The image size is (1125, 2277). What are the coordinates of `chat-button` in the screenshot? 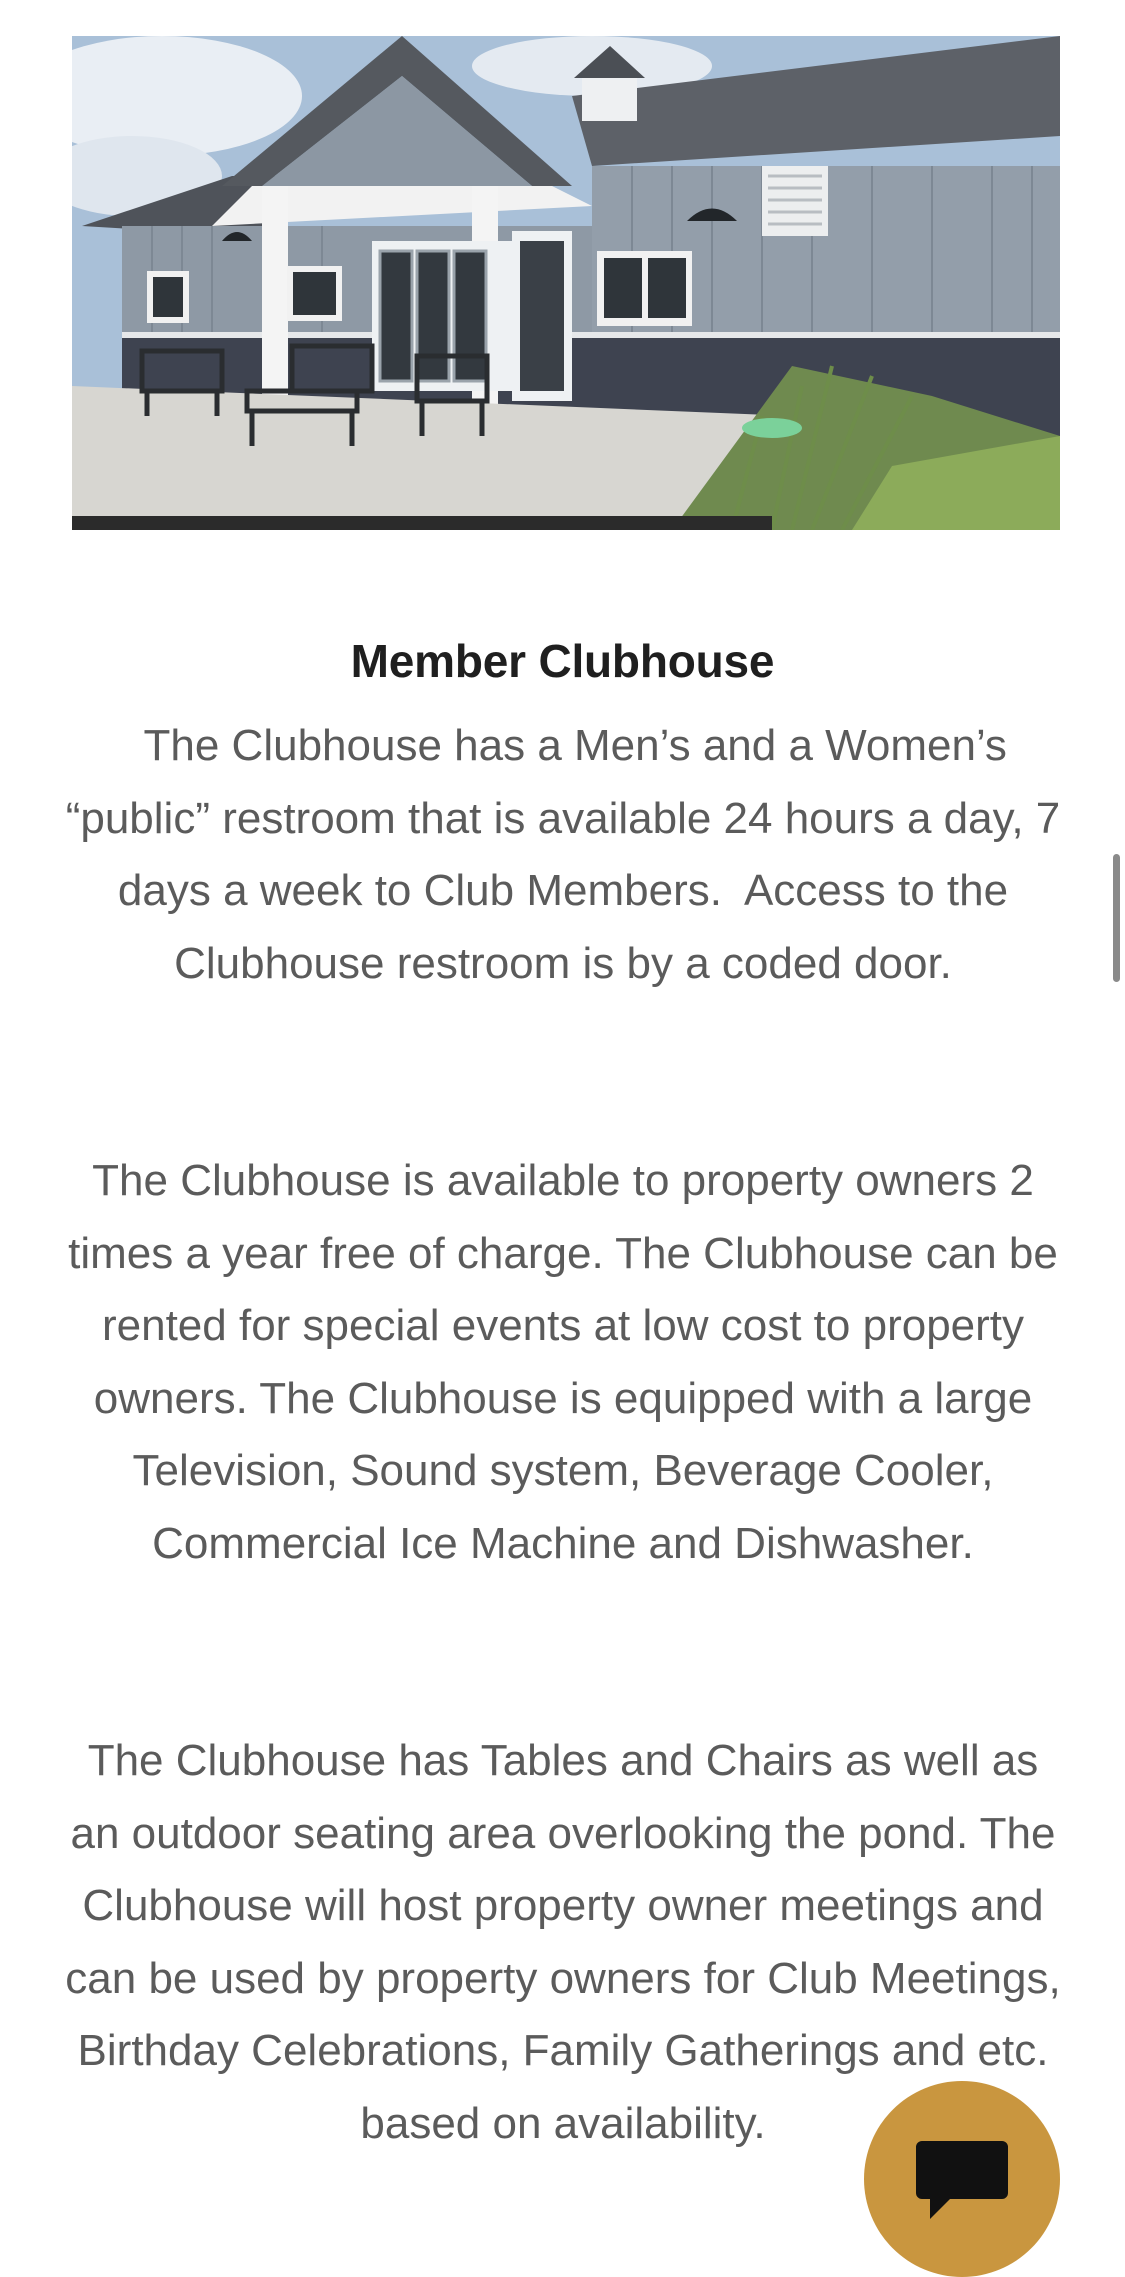 It's located at (962, 2179).